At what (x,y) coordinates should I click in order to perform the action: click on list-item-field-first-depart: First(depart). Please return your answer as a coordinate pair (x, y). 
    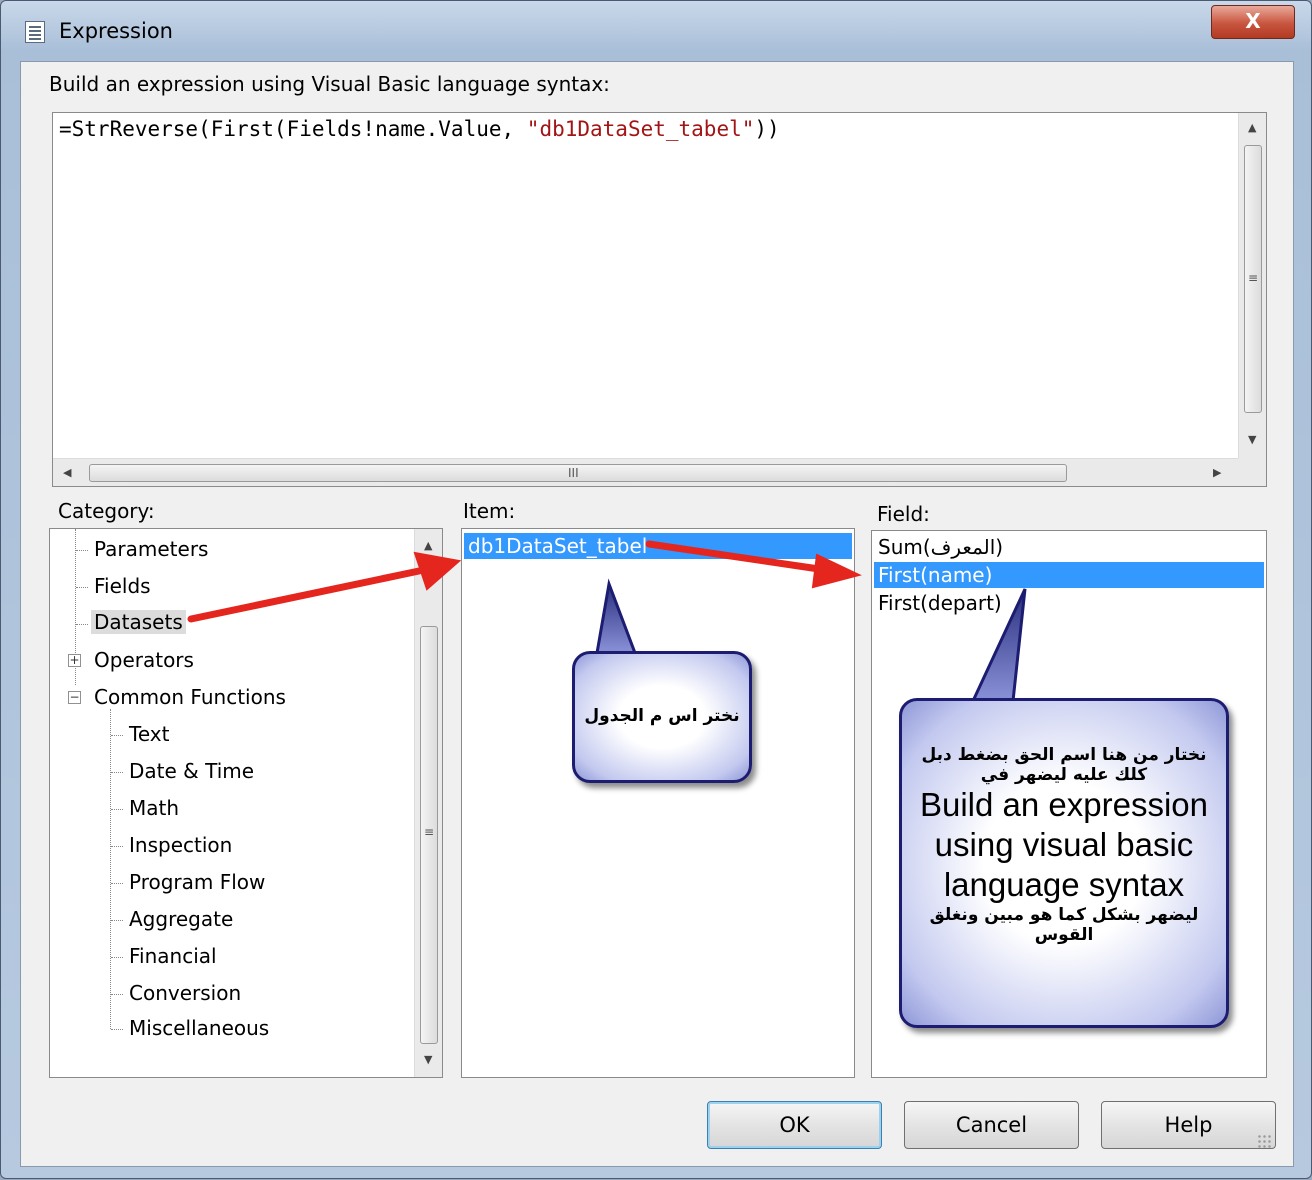
    Looking at the image, I should click on (1069, 603).